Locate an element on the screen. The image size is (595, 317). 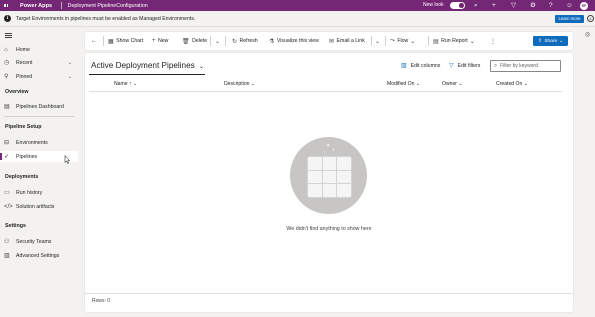
column-header-label: Modified On is located at coordinates (401, 84).